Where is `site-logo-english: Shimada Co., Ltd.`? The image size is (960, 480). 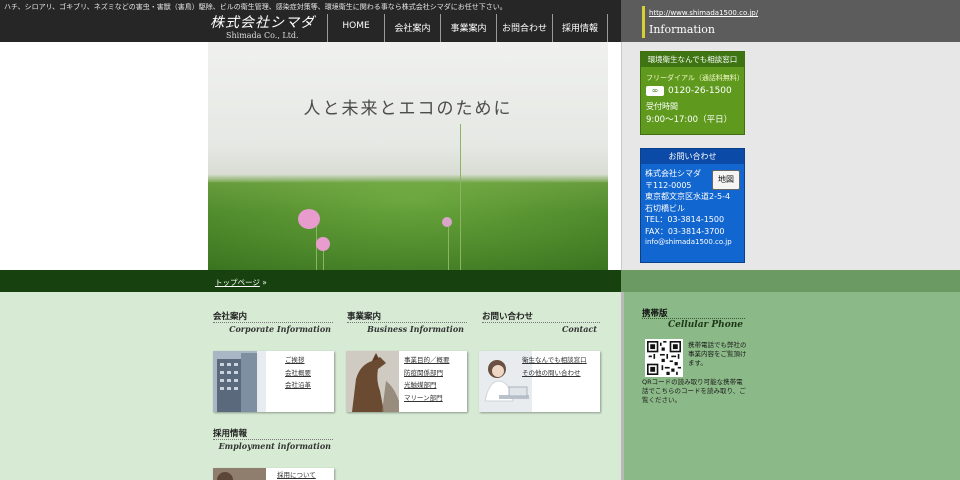
site-logo-english: Shimada Co., Ltd. is located at coordinates (262, 35).